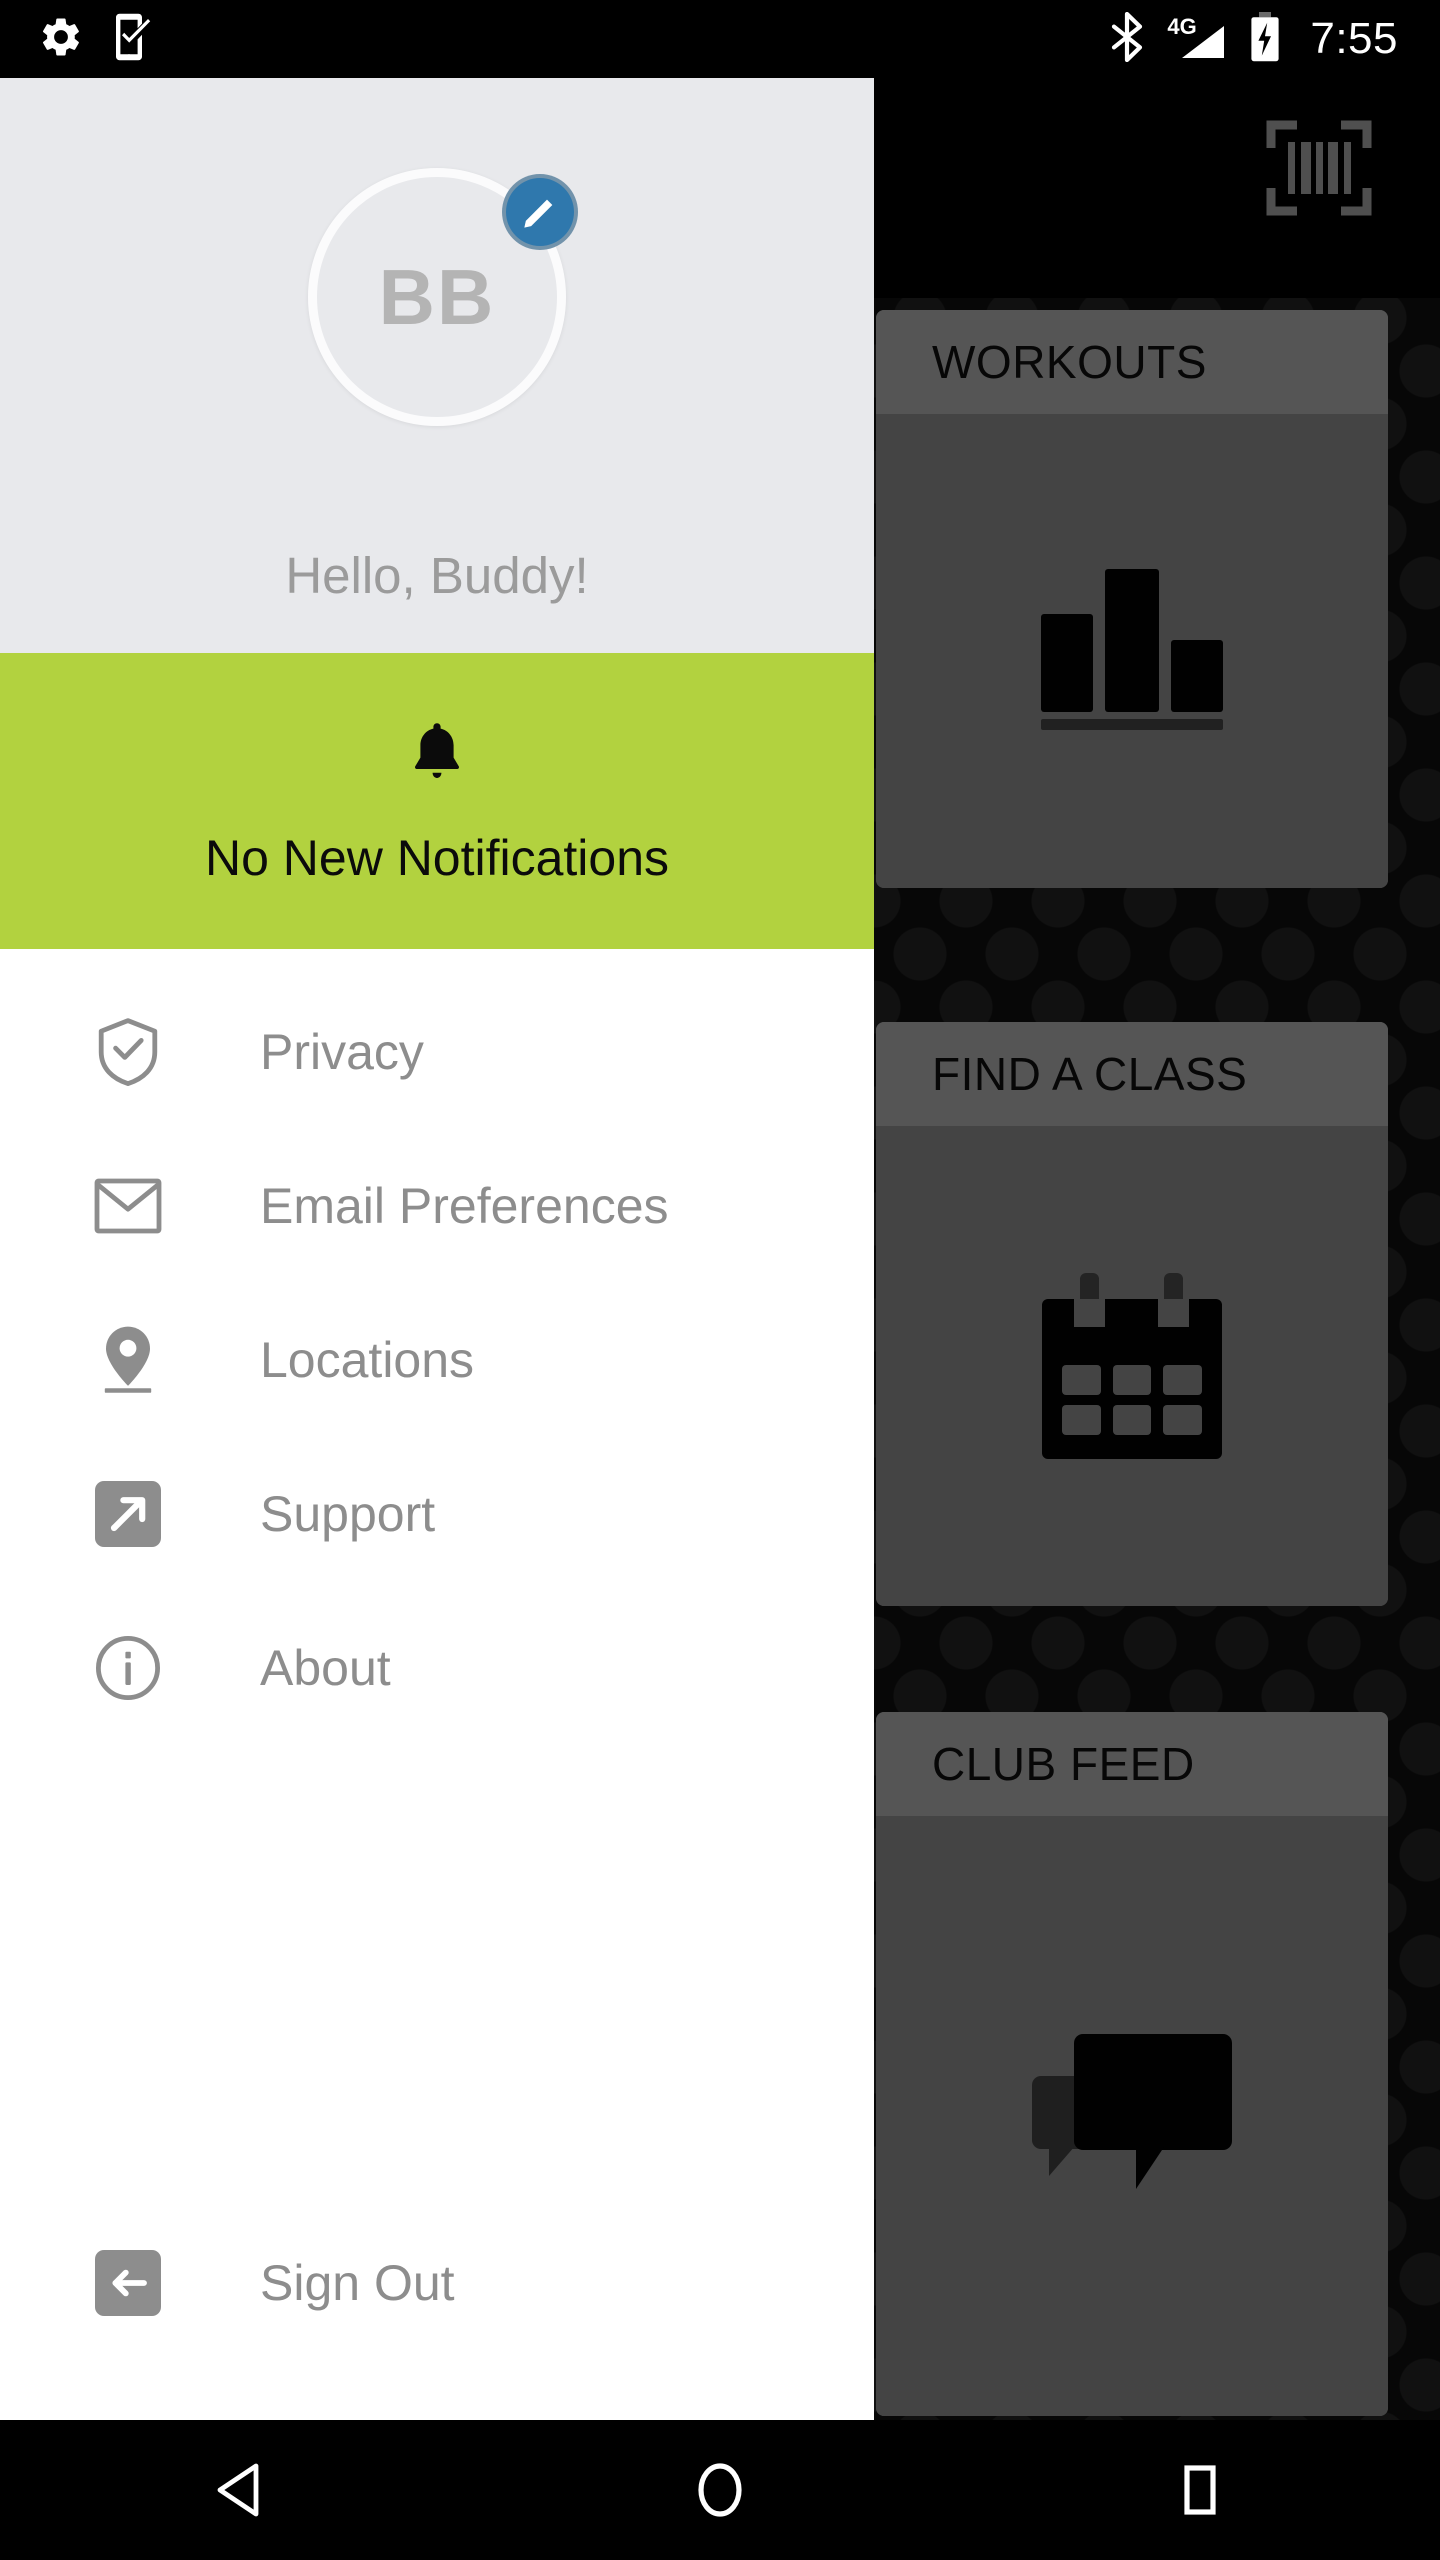 This screenshot has width=1440, height=2560. Describe the element at coordinates (437, 1514) in the screenshot. I see `menu-item-support: Support` at that location.